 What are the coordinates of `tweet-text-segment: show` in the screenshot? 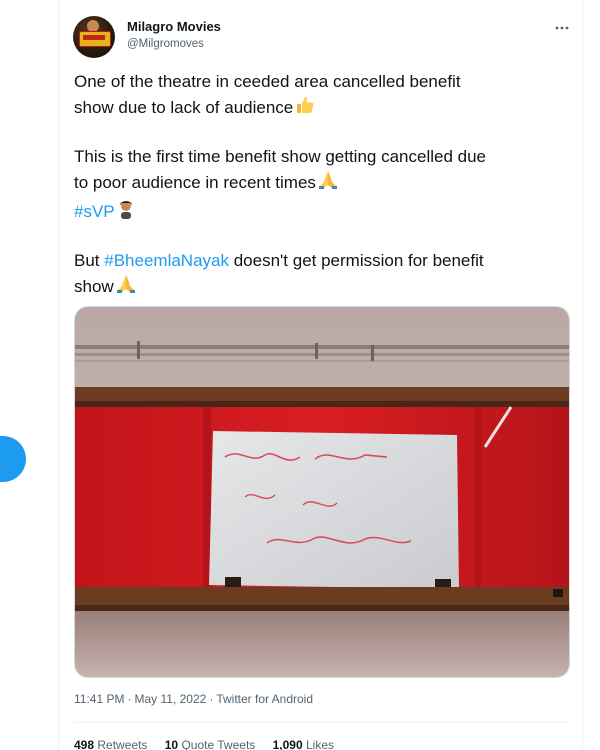 It's located at (94, 286).